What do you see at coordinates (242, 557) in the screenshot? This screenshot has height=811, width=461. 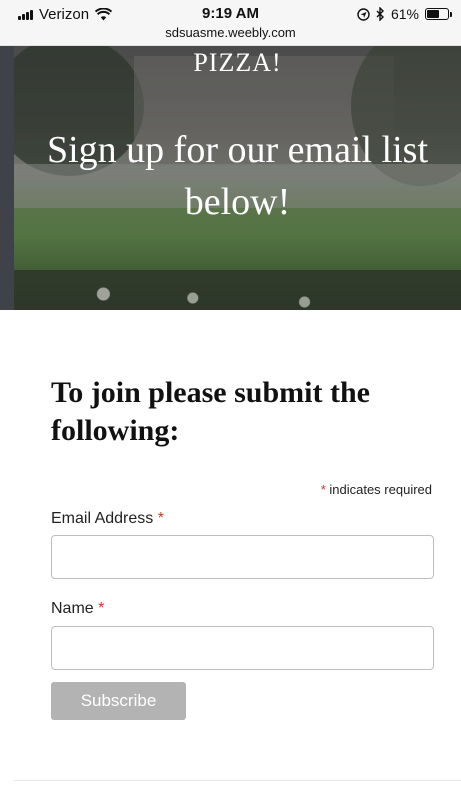 I see `email-field` at bounding box center [242, 557].